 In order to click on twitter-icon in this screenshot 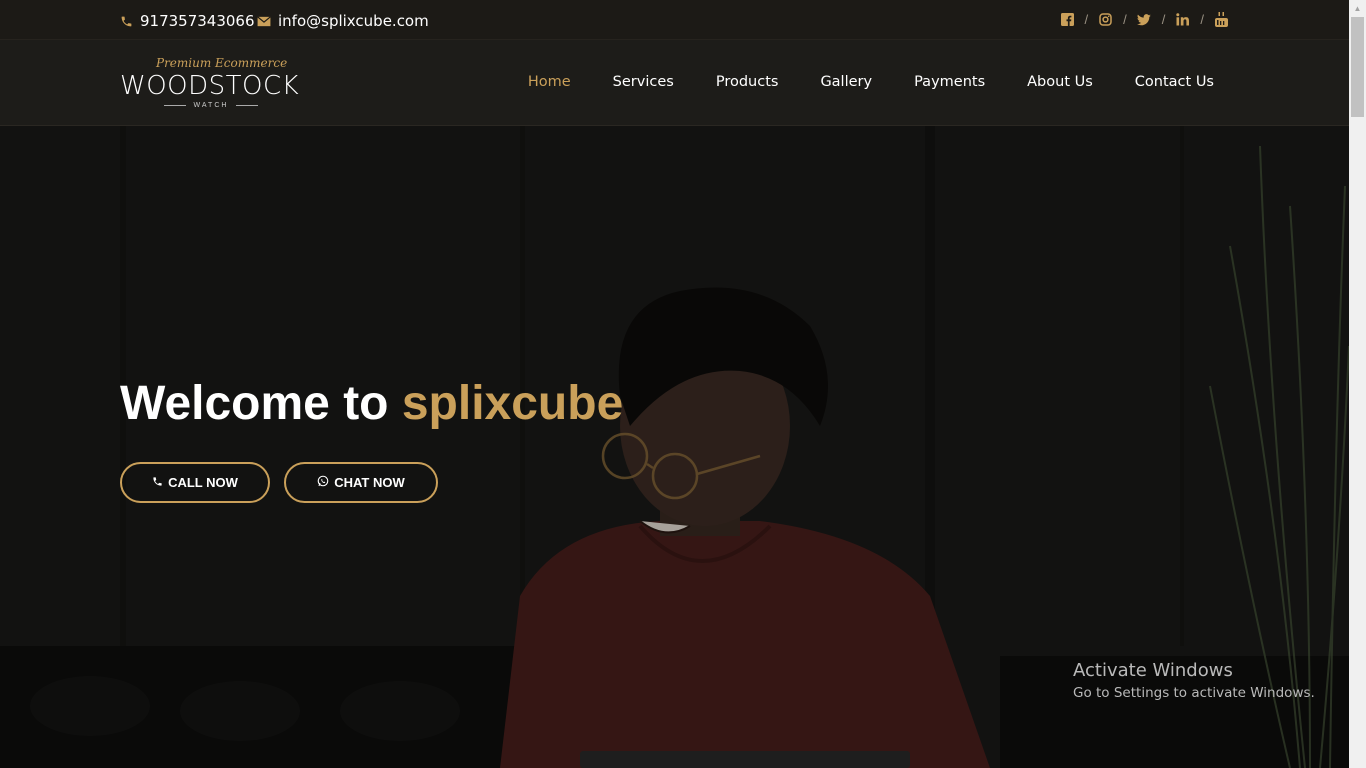, I will do `click(1144, 19)`.